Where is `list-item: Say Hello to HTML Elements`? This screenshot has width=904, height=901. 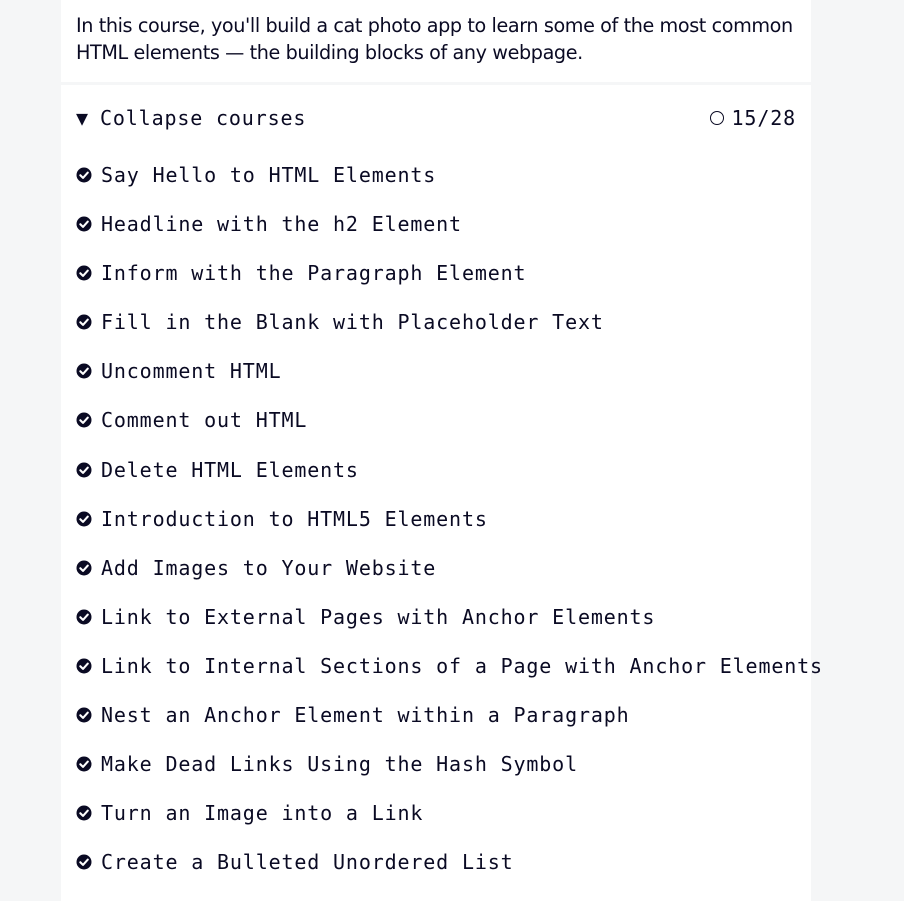
list-item: Say Hello to HTML Elements is located at coordinates (441, 185).